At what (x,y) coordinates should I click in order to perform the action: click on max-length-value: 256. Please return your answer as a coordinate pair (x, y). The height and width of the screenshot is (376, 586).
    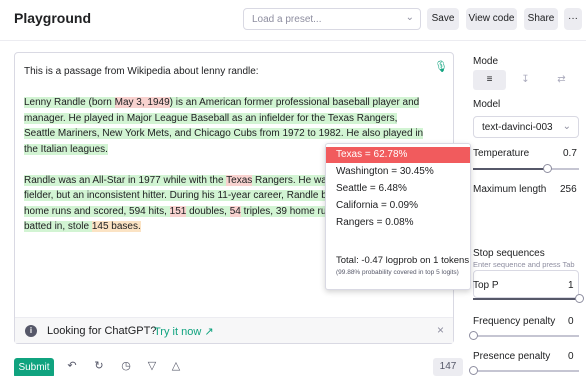
    Looking at the image, I should click on (568, 189).